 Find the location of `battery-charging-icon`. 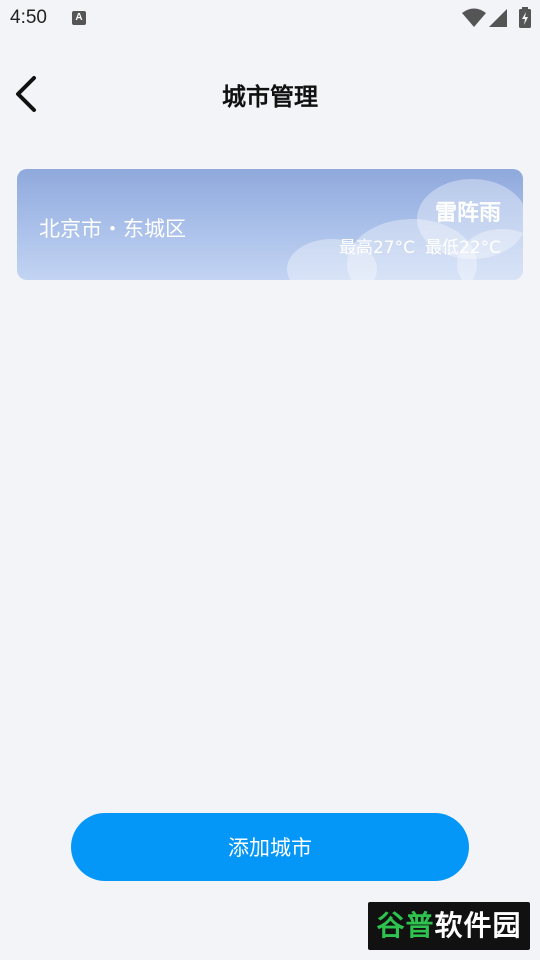

battery-charging-icon is located at coordinates (525, 17).